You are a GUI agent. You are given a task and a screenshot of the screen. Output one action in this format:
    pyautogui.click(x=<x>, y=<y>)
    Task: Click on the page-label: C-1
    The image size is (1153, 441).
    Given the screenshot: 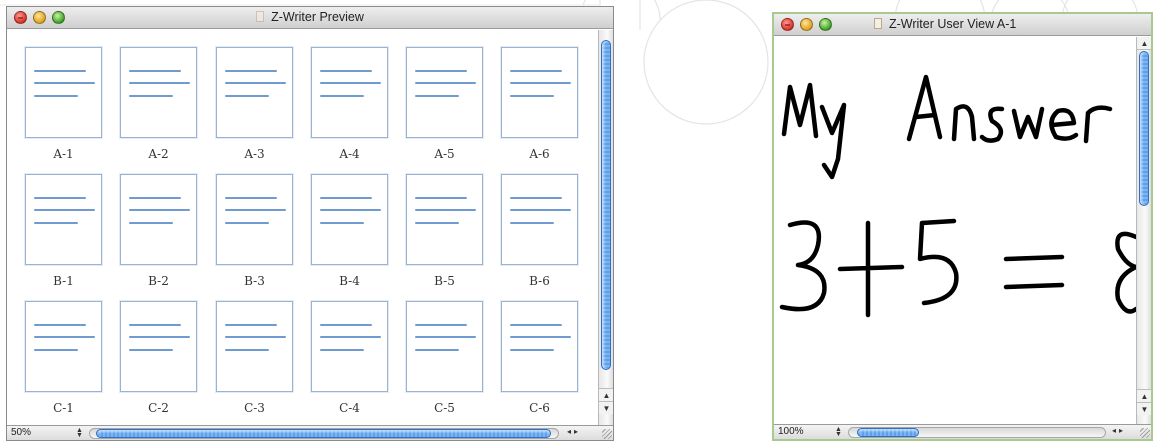 What is the action you would take?
    pyautogui.click(x=63, y=408)
    